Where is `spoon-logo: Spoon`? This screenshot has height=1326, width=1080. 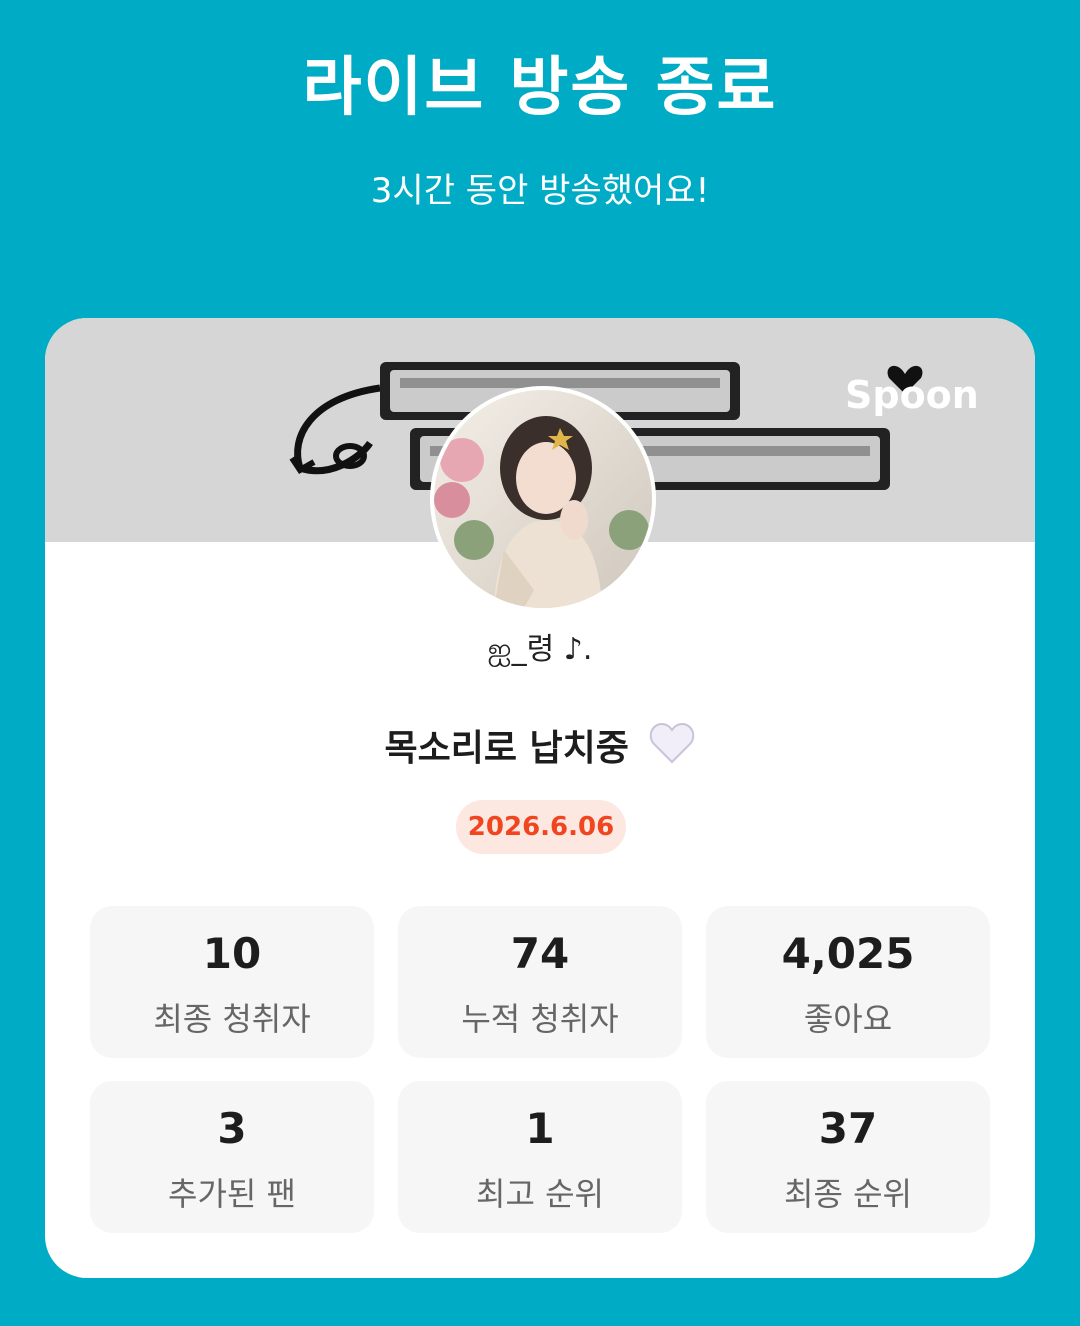 spoon-logo: Spoon is located at coordinates (915, 388).